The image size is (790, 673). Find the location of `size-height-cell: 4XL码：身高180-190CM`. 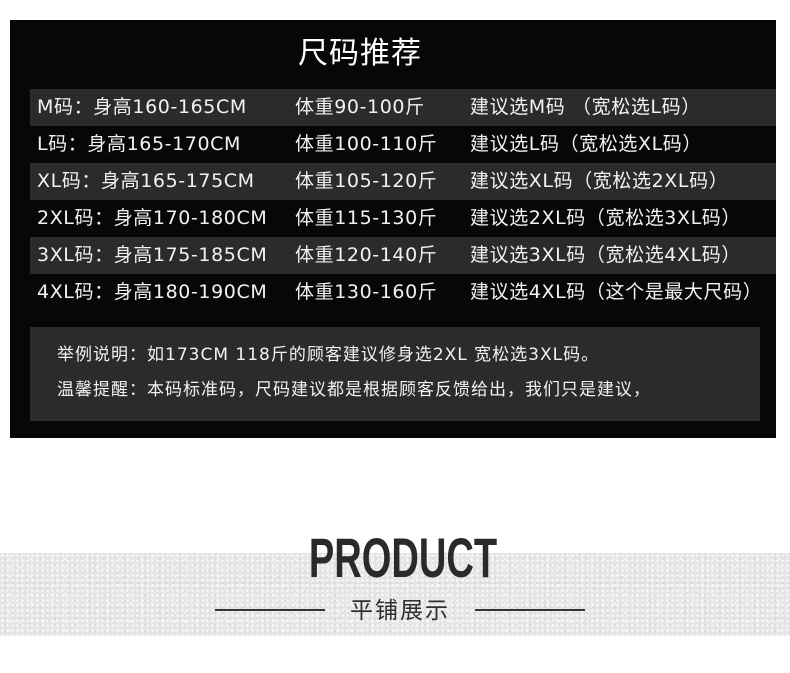

size-height-cell: 4XL码：身高180-190CM is located at coordinates (152, 292).